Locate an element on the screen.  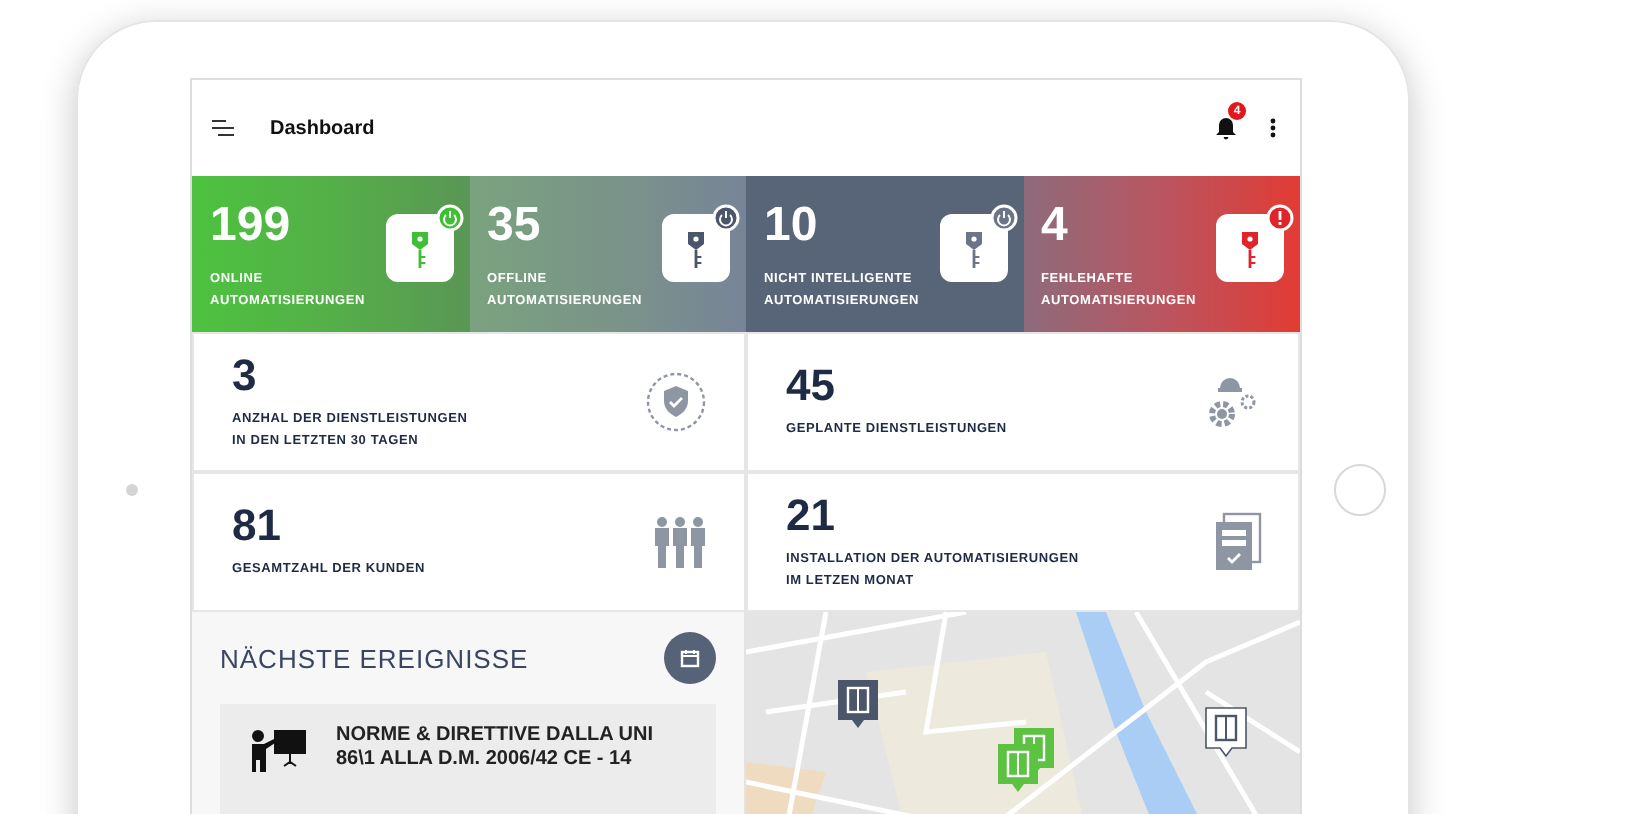
tile-value: 10 is located at coordinates (792, 226).